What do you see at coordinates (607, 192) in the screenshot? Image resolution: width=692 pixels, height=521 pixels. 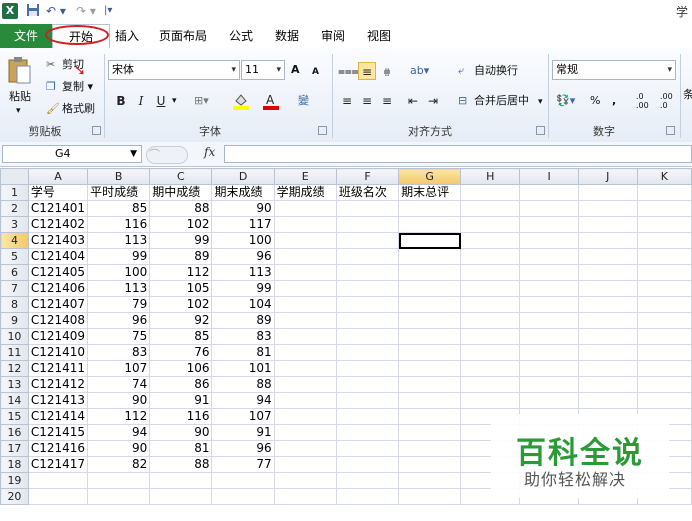 I see `cell-j1` at bounding box center [607, 192].